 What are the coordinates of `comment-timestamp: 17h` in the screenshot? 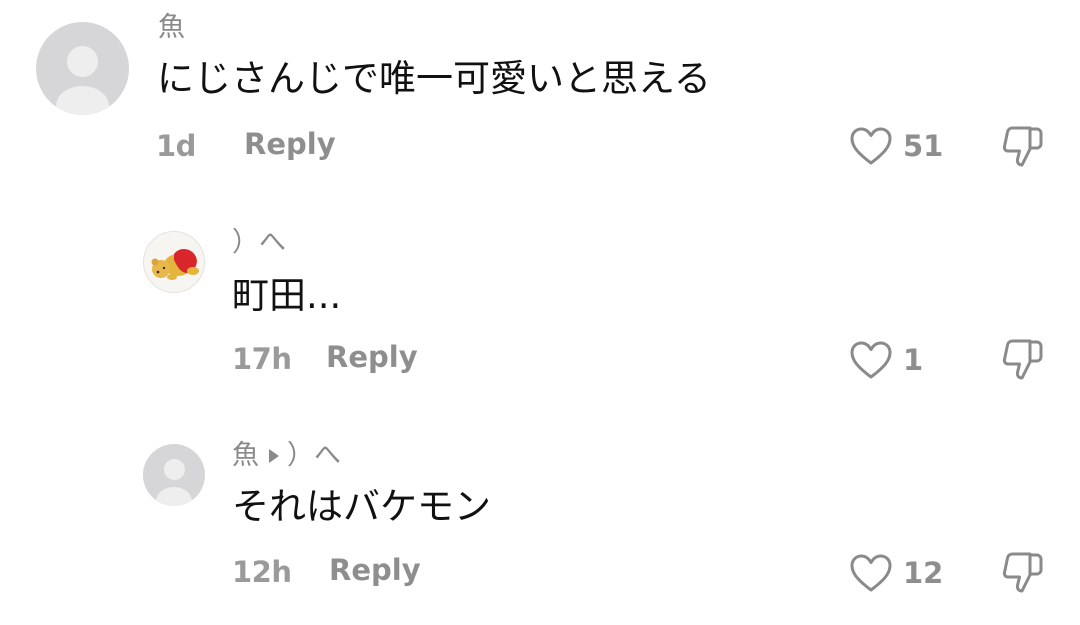 It's located at (262, 359).